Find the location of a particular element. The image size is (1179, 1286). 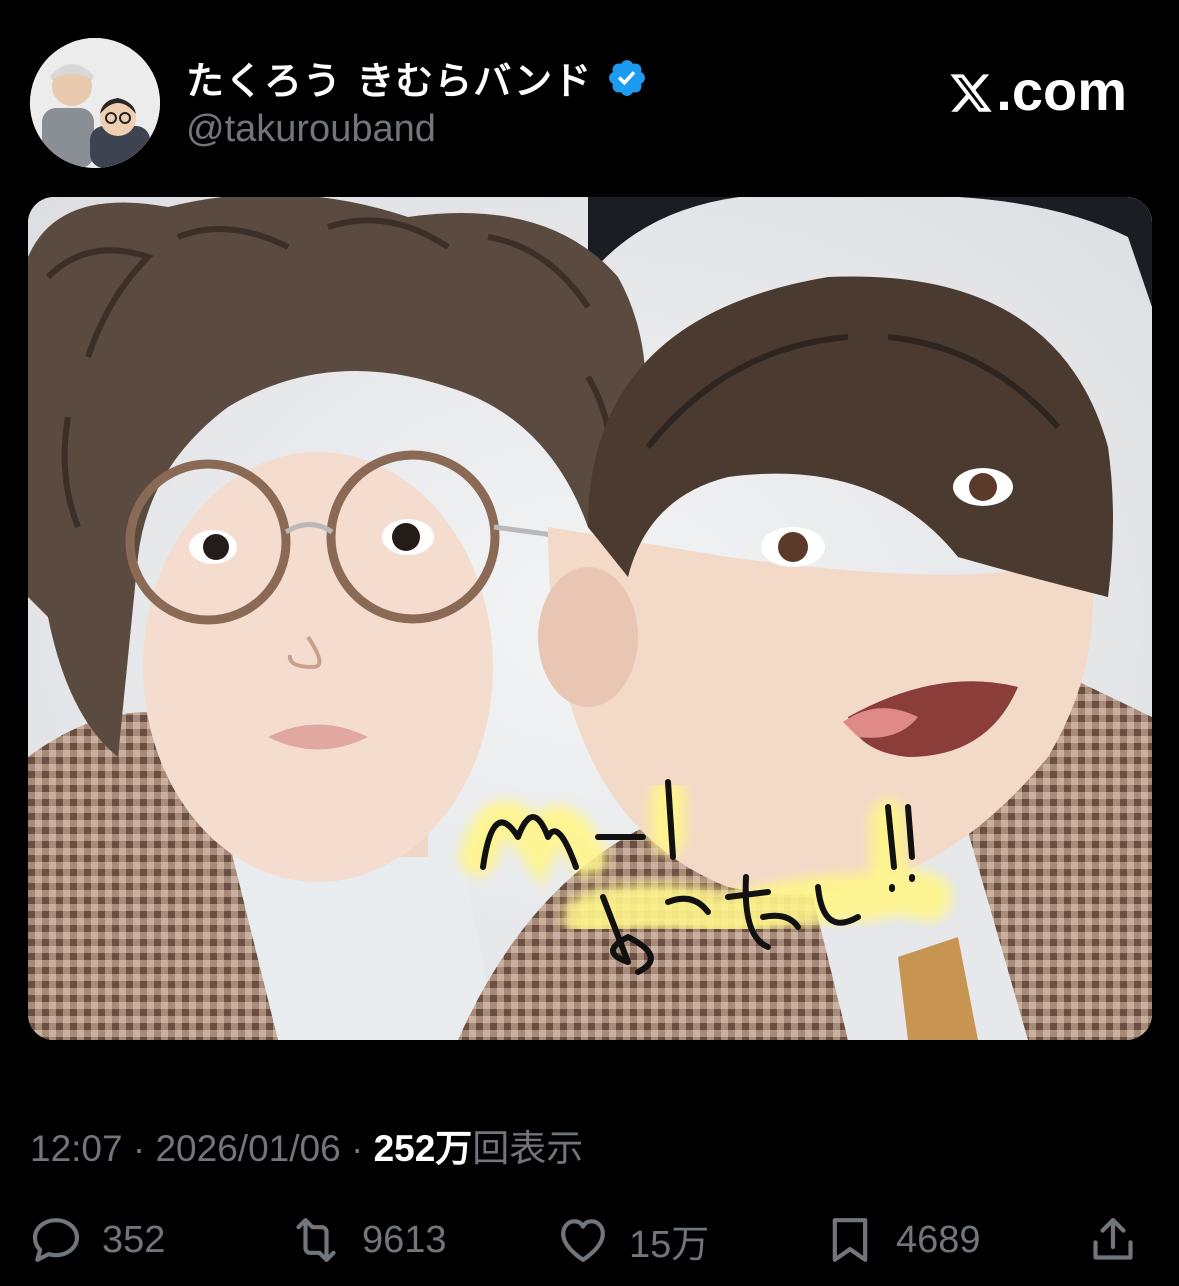

x-logo-icon is located at coordinates (971, 93).